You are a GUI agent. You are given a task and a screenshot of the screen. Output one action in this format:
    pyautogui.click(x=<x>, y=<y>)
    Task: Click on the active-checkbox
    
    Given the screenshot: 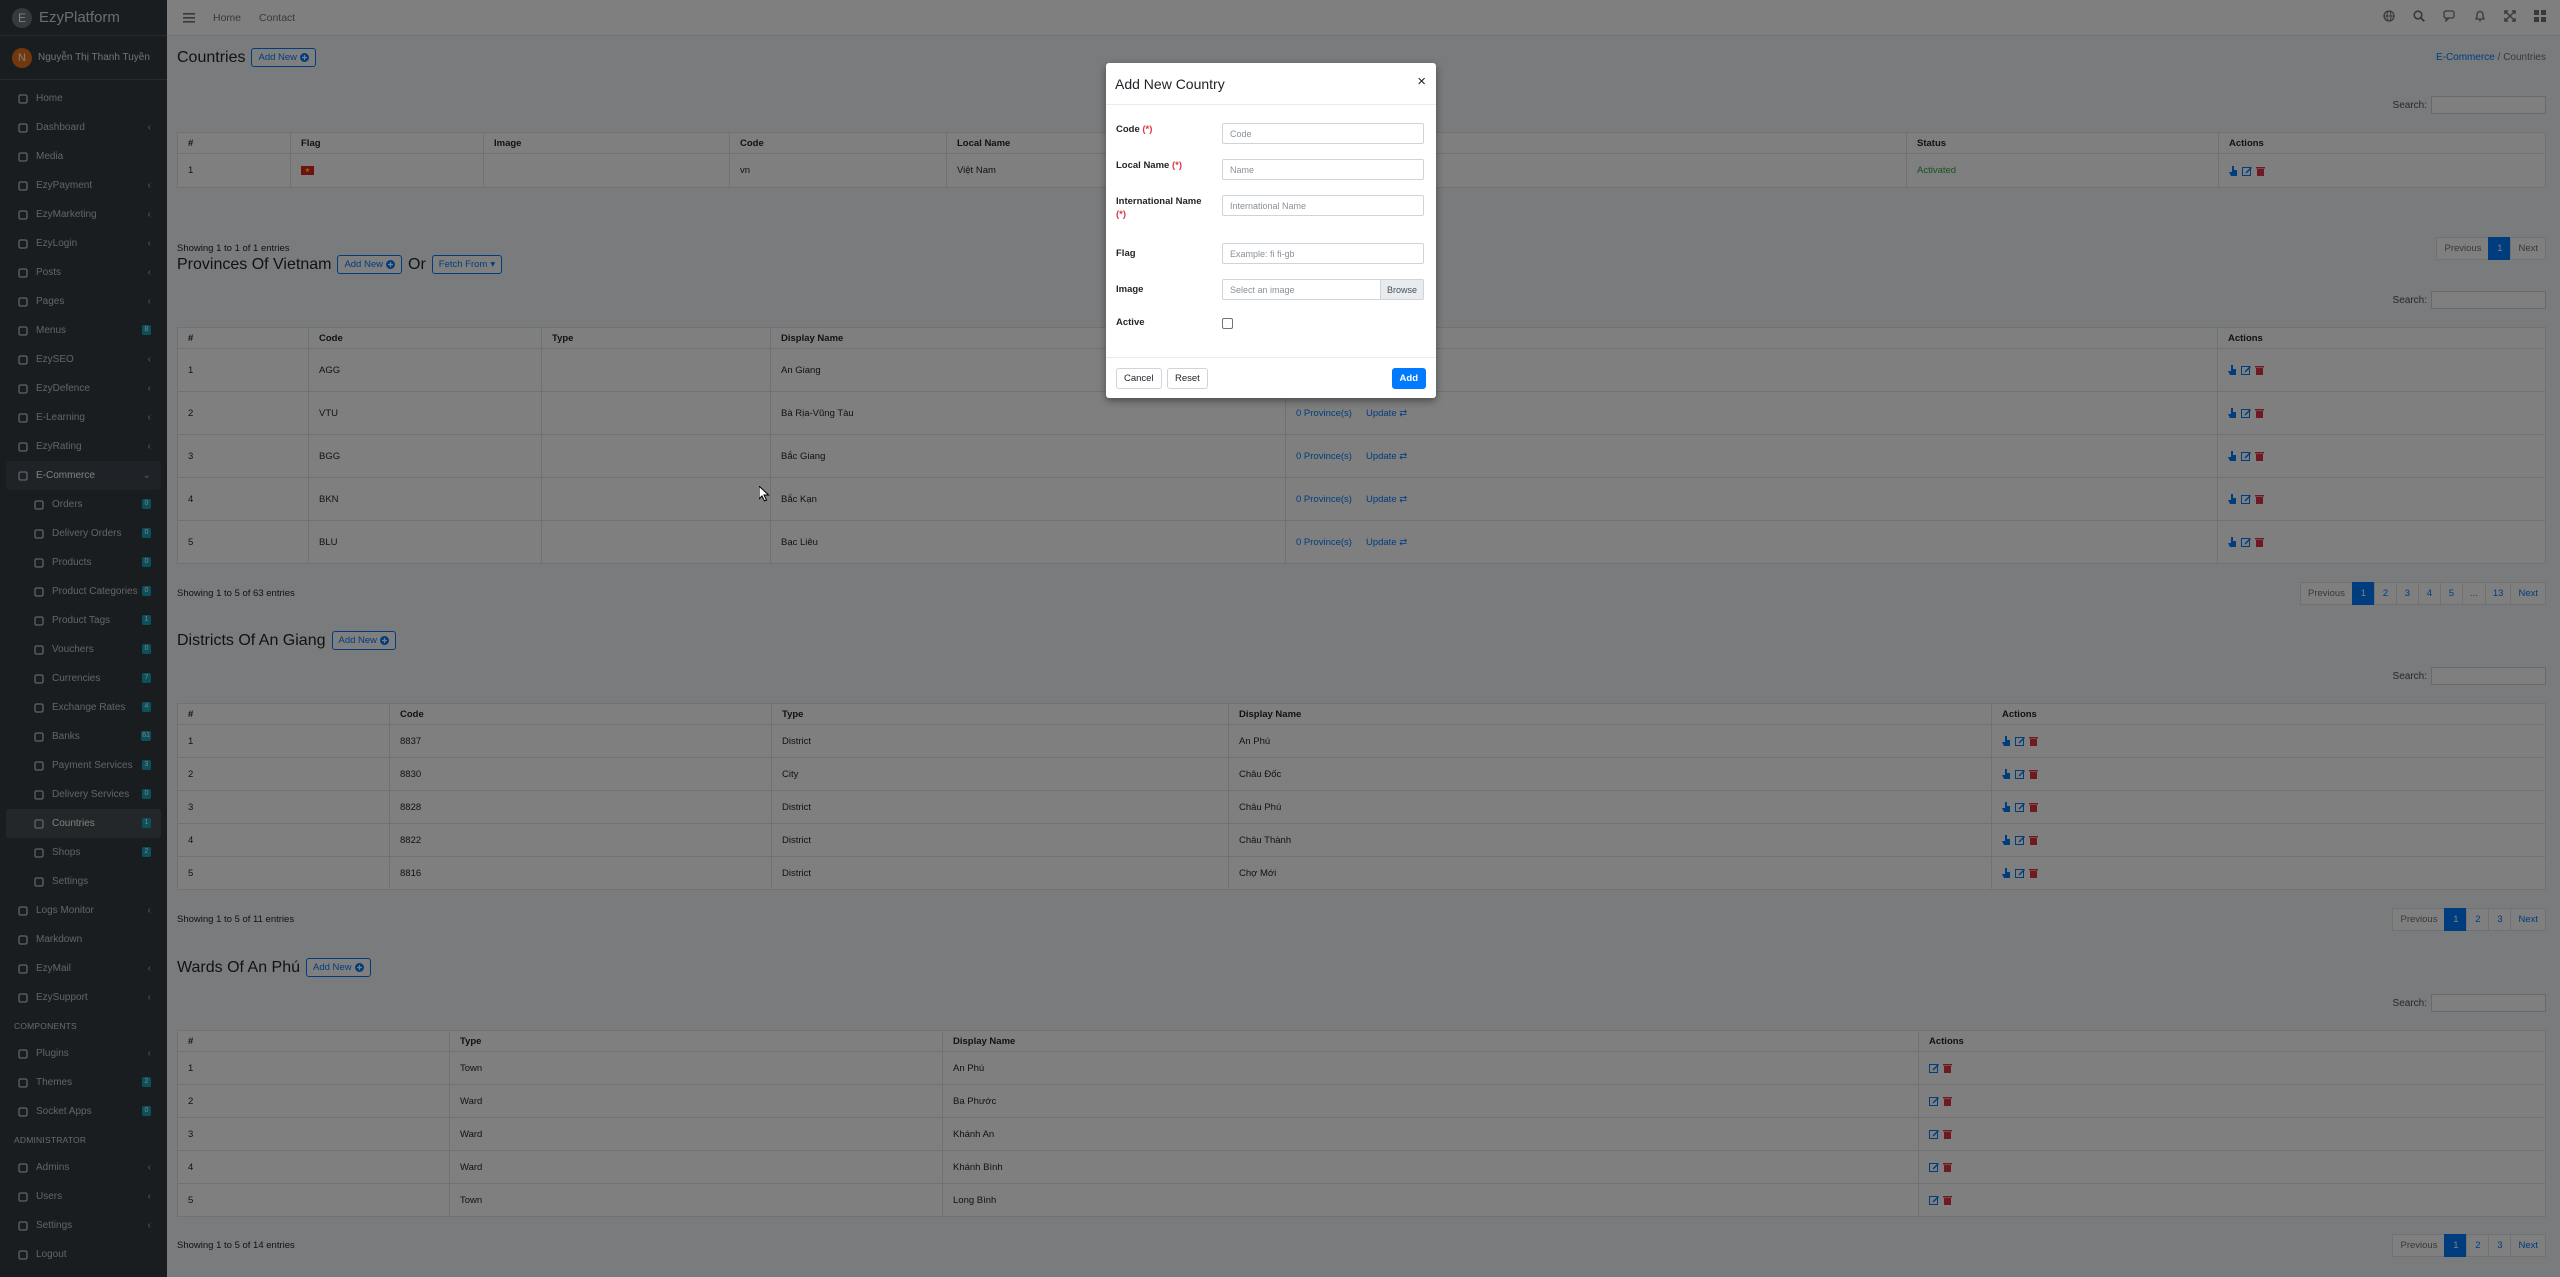 What is the action you would take?
    pyautogui.click(x=1227, y=323)
    